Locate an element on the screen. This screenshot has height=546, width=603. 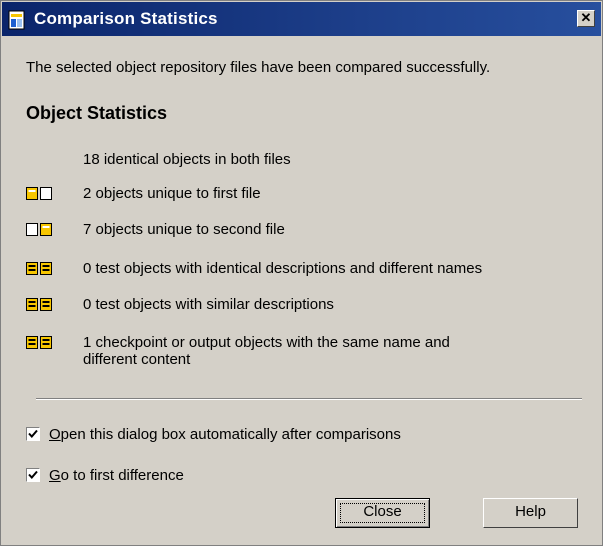
close-icon: ✕ is located at coordinates (586, 17).